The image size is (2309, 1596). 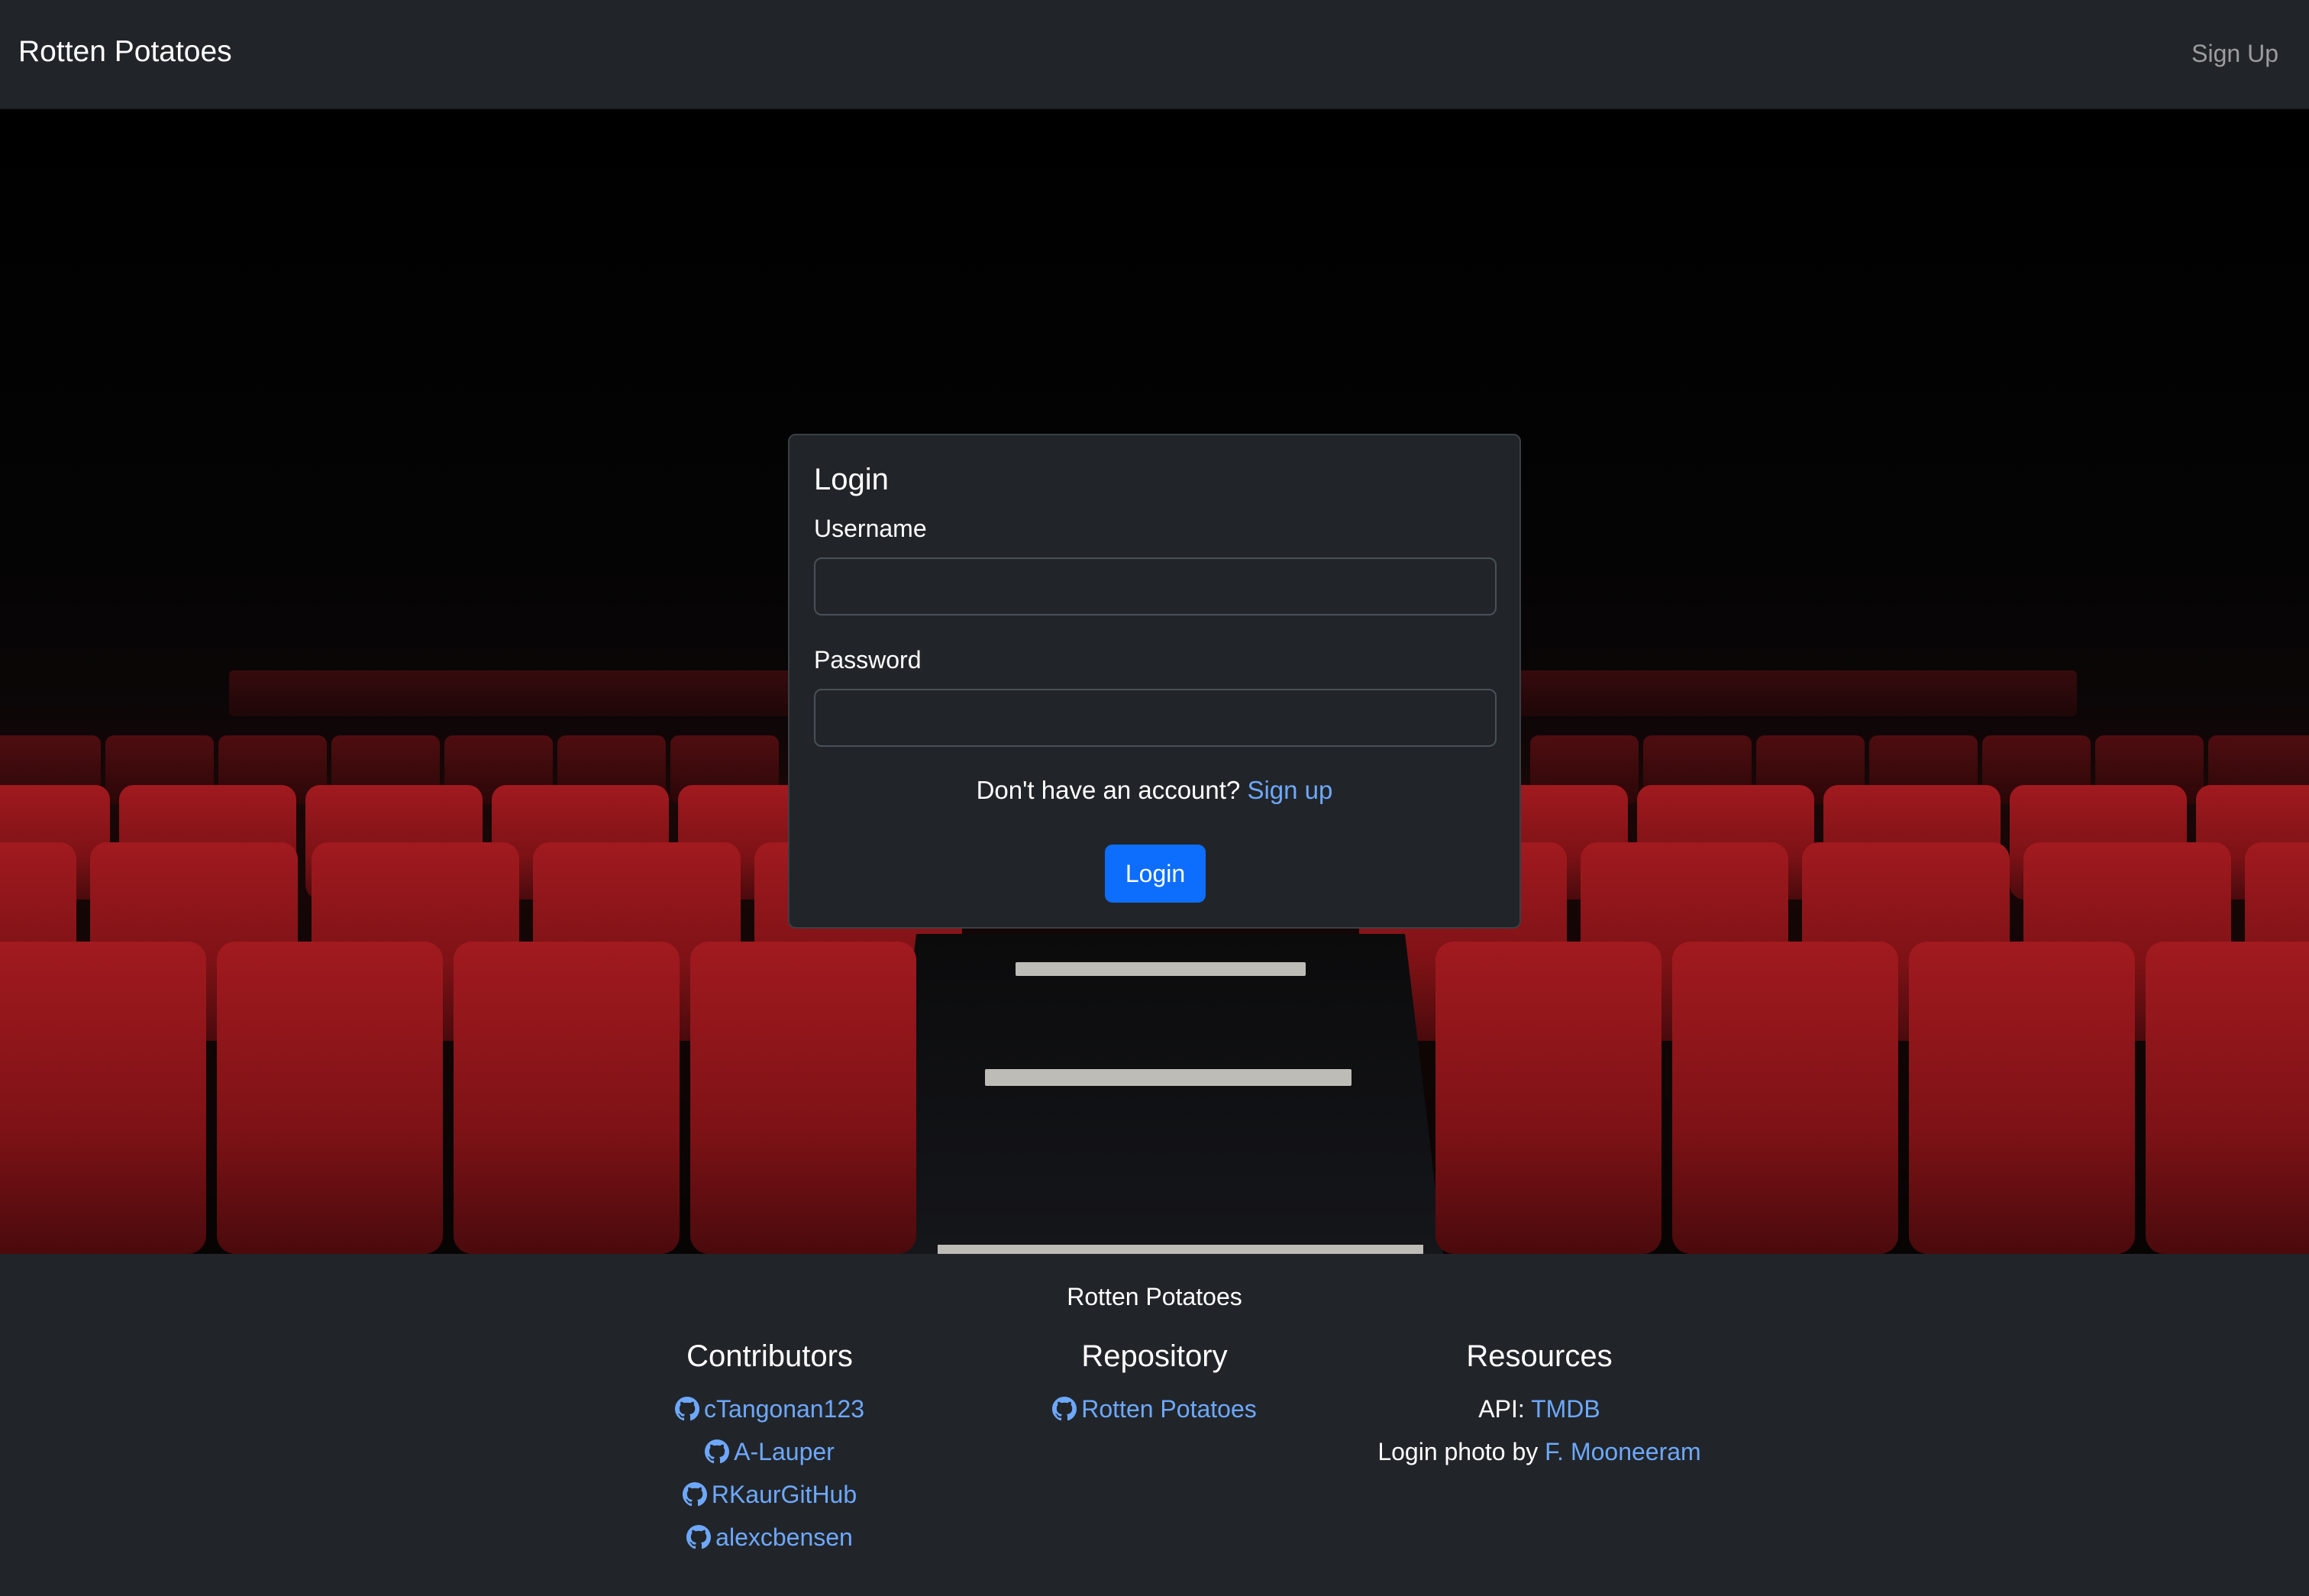 I want to click on contributor-name: alexcbensen, so click(x=784, y=1537).